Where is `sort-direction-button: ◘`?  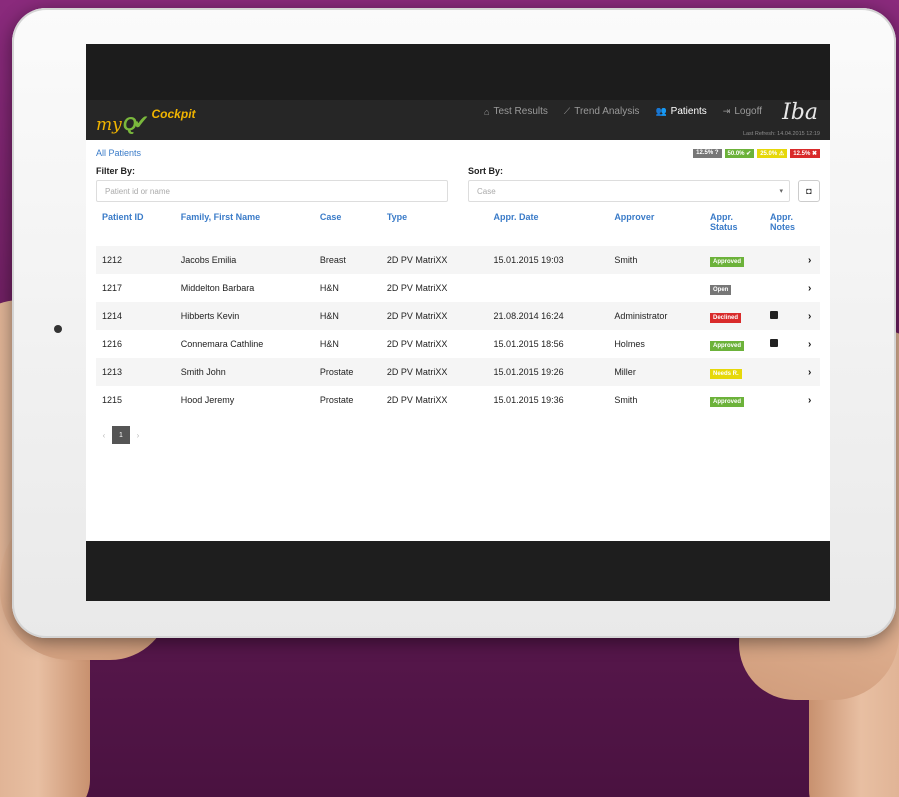
sort-direction-button: ◘ is located at coordinates (809, 191).